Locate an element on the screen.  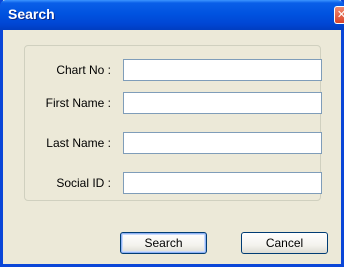
close-button: ✕ is located at coordinates (339, 15).